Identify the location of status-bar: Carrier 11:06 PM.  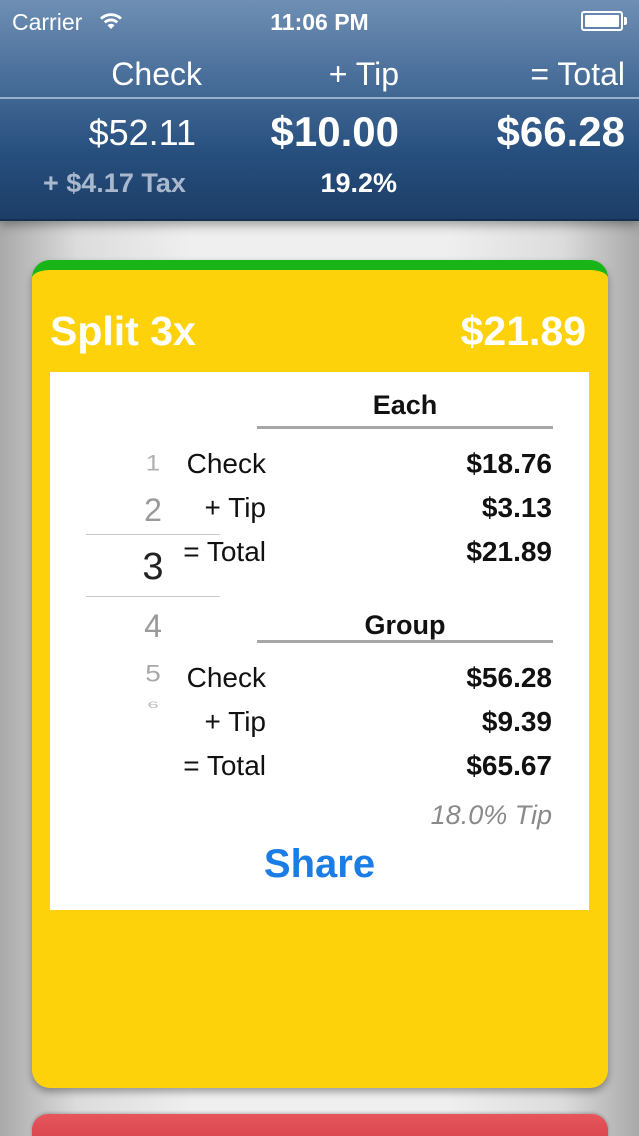
(319, 20).